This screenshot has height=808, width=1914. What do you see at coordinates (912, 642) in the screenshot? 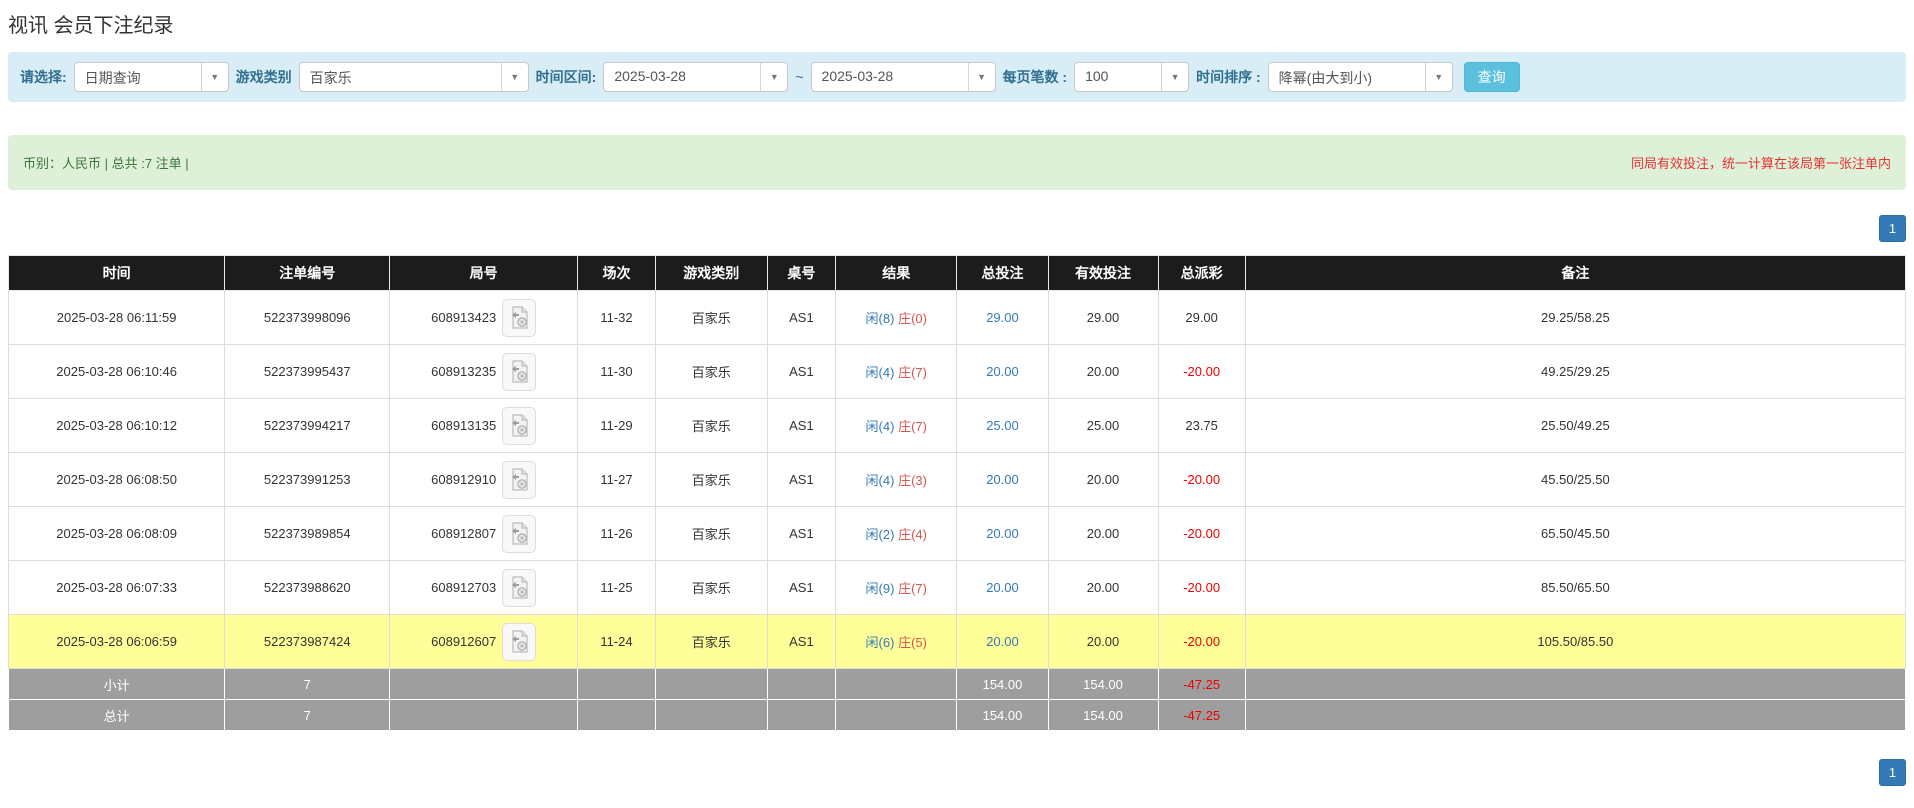
I see `result-banker: 庄(5)` at bounding box center [912, 642].